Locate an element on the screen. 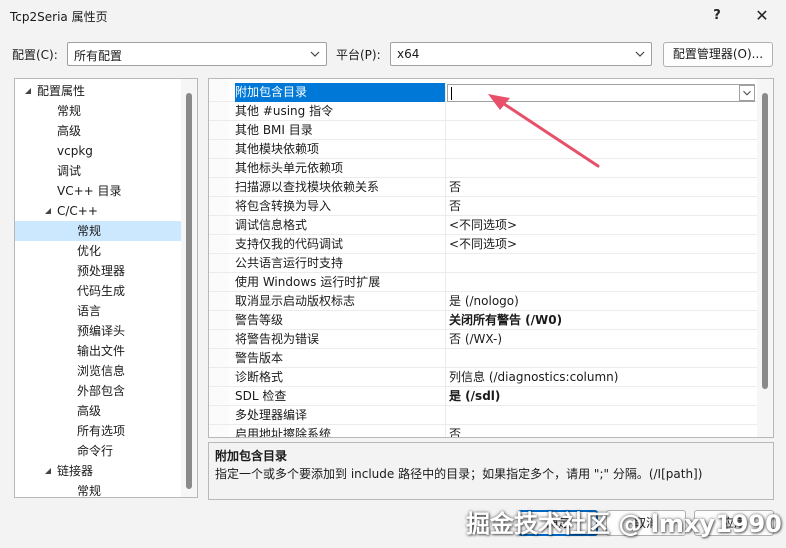  tree-item: 语言 is located at coordinates (98, 311).